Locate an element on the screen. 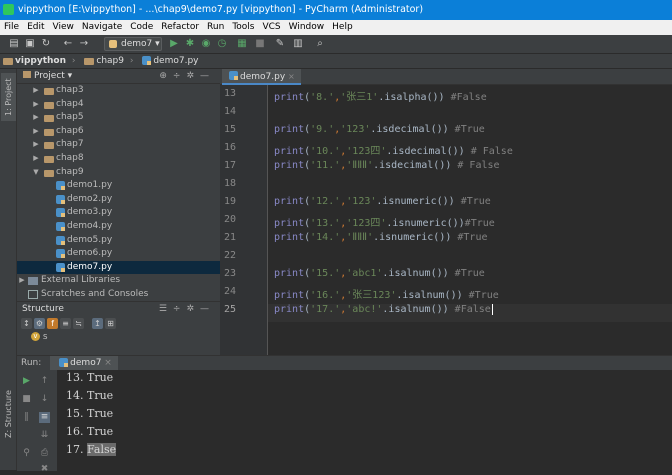  scroll-to-end-icon: ⇊ is located at coordinates (44, 435).